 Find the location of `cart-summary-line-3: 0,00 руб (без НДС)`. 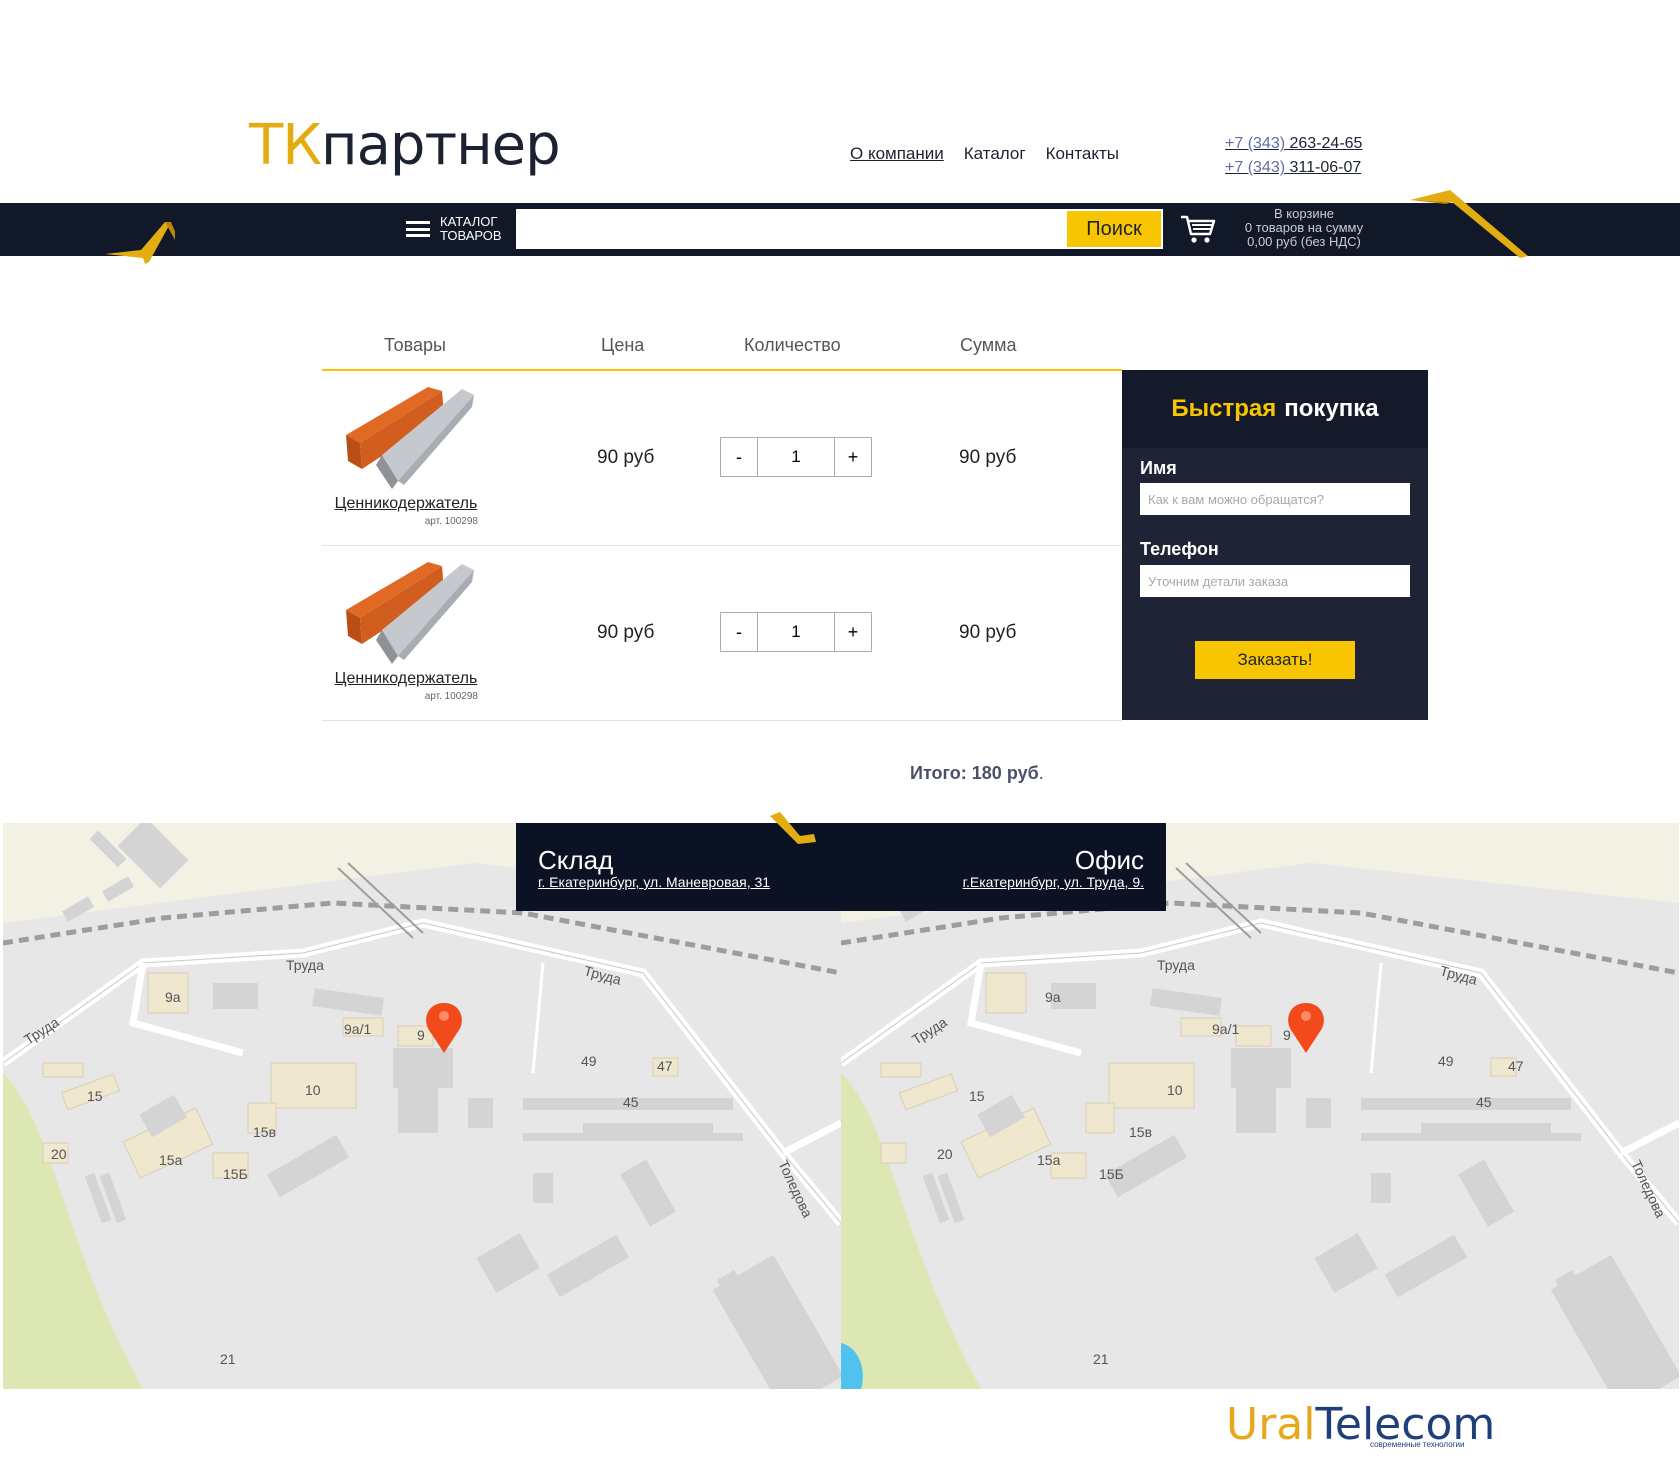

cart-summary-line-3: 0,00 руб (без НДС) is located at coordinates (1304, 241).